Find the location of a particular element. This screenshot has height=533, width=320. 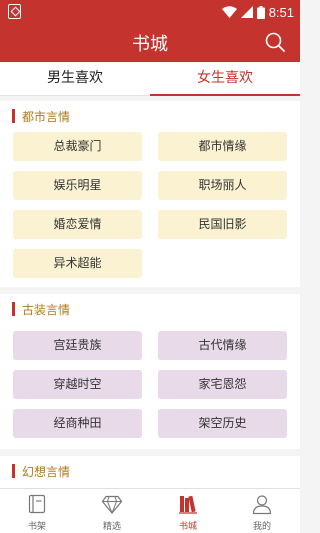

app-bar: 书城 is located at coordinates (150, 43).